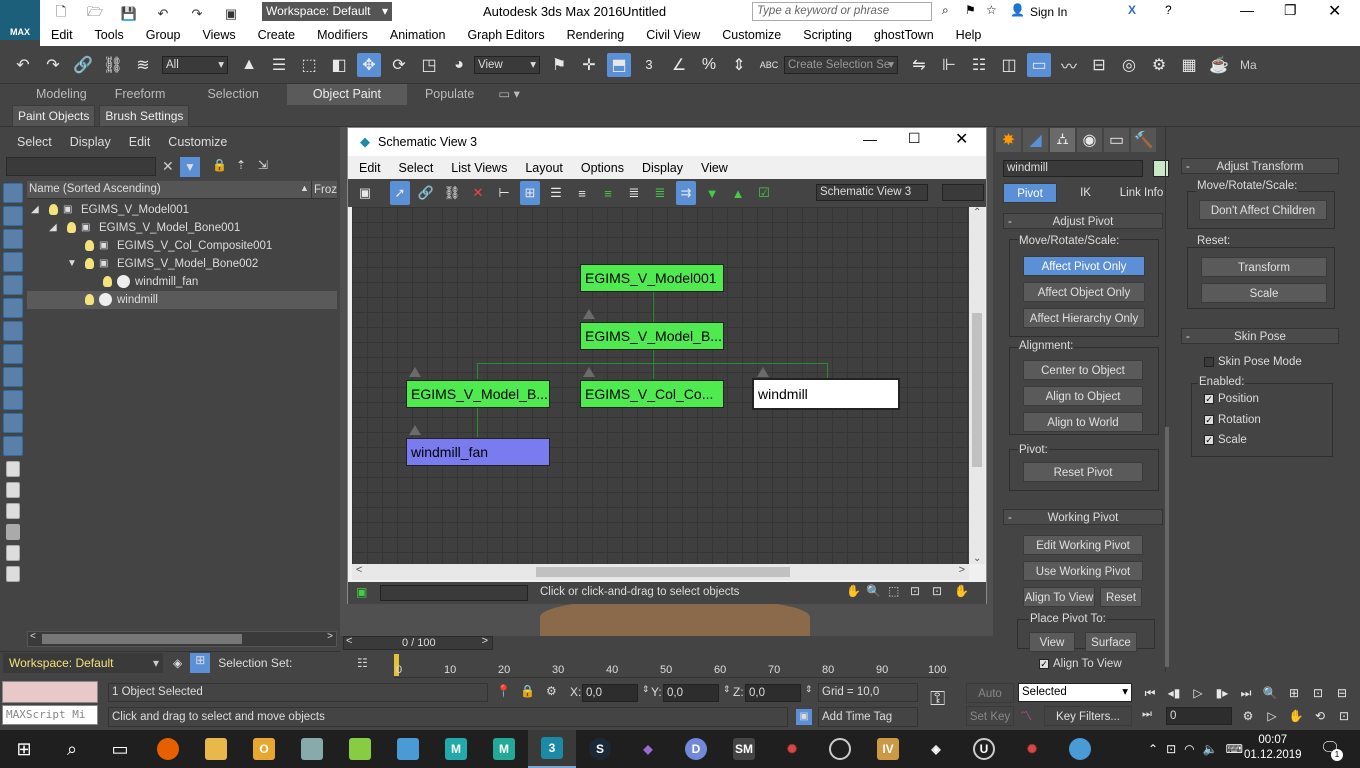  I want to click on y-coordinate-field: 0,0, so click(691, 693).